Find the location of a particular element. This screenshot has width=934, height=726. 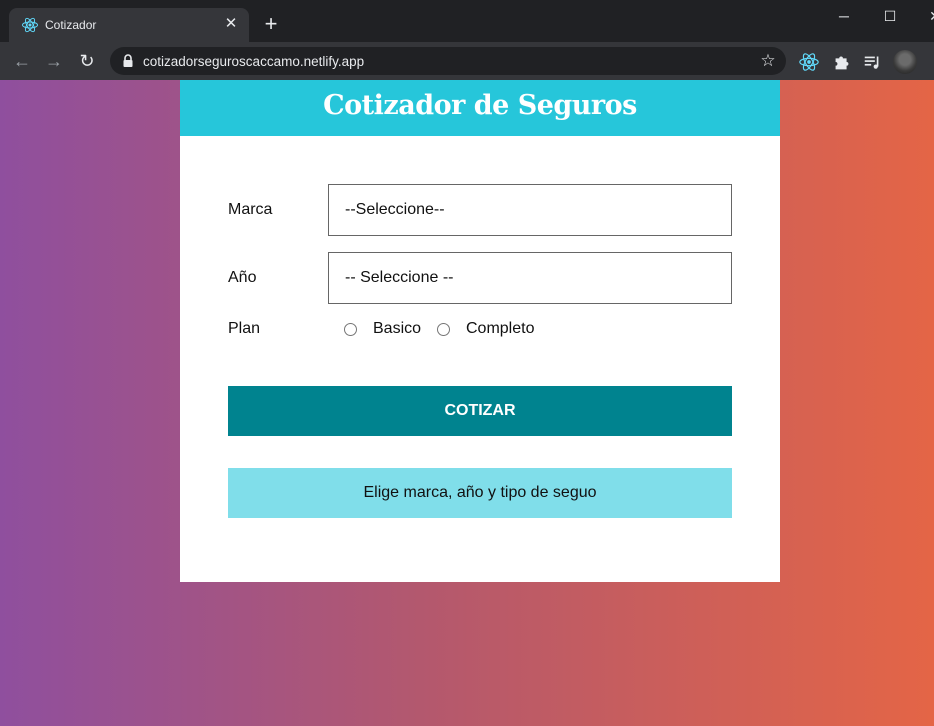

new-tab-button: + is located at coordinates (271, 24).